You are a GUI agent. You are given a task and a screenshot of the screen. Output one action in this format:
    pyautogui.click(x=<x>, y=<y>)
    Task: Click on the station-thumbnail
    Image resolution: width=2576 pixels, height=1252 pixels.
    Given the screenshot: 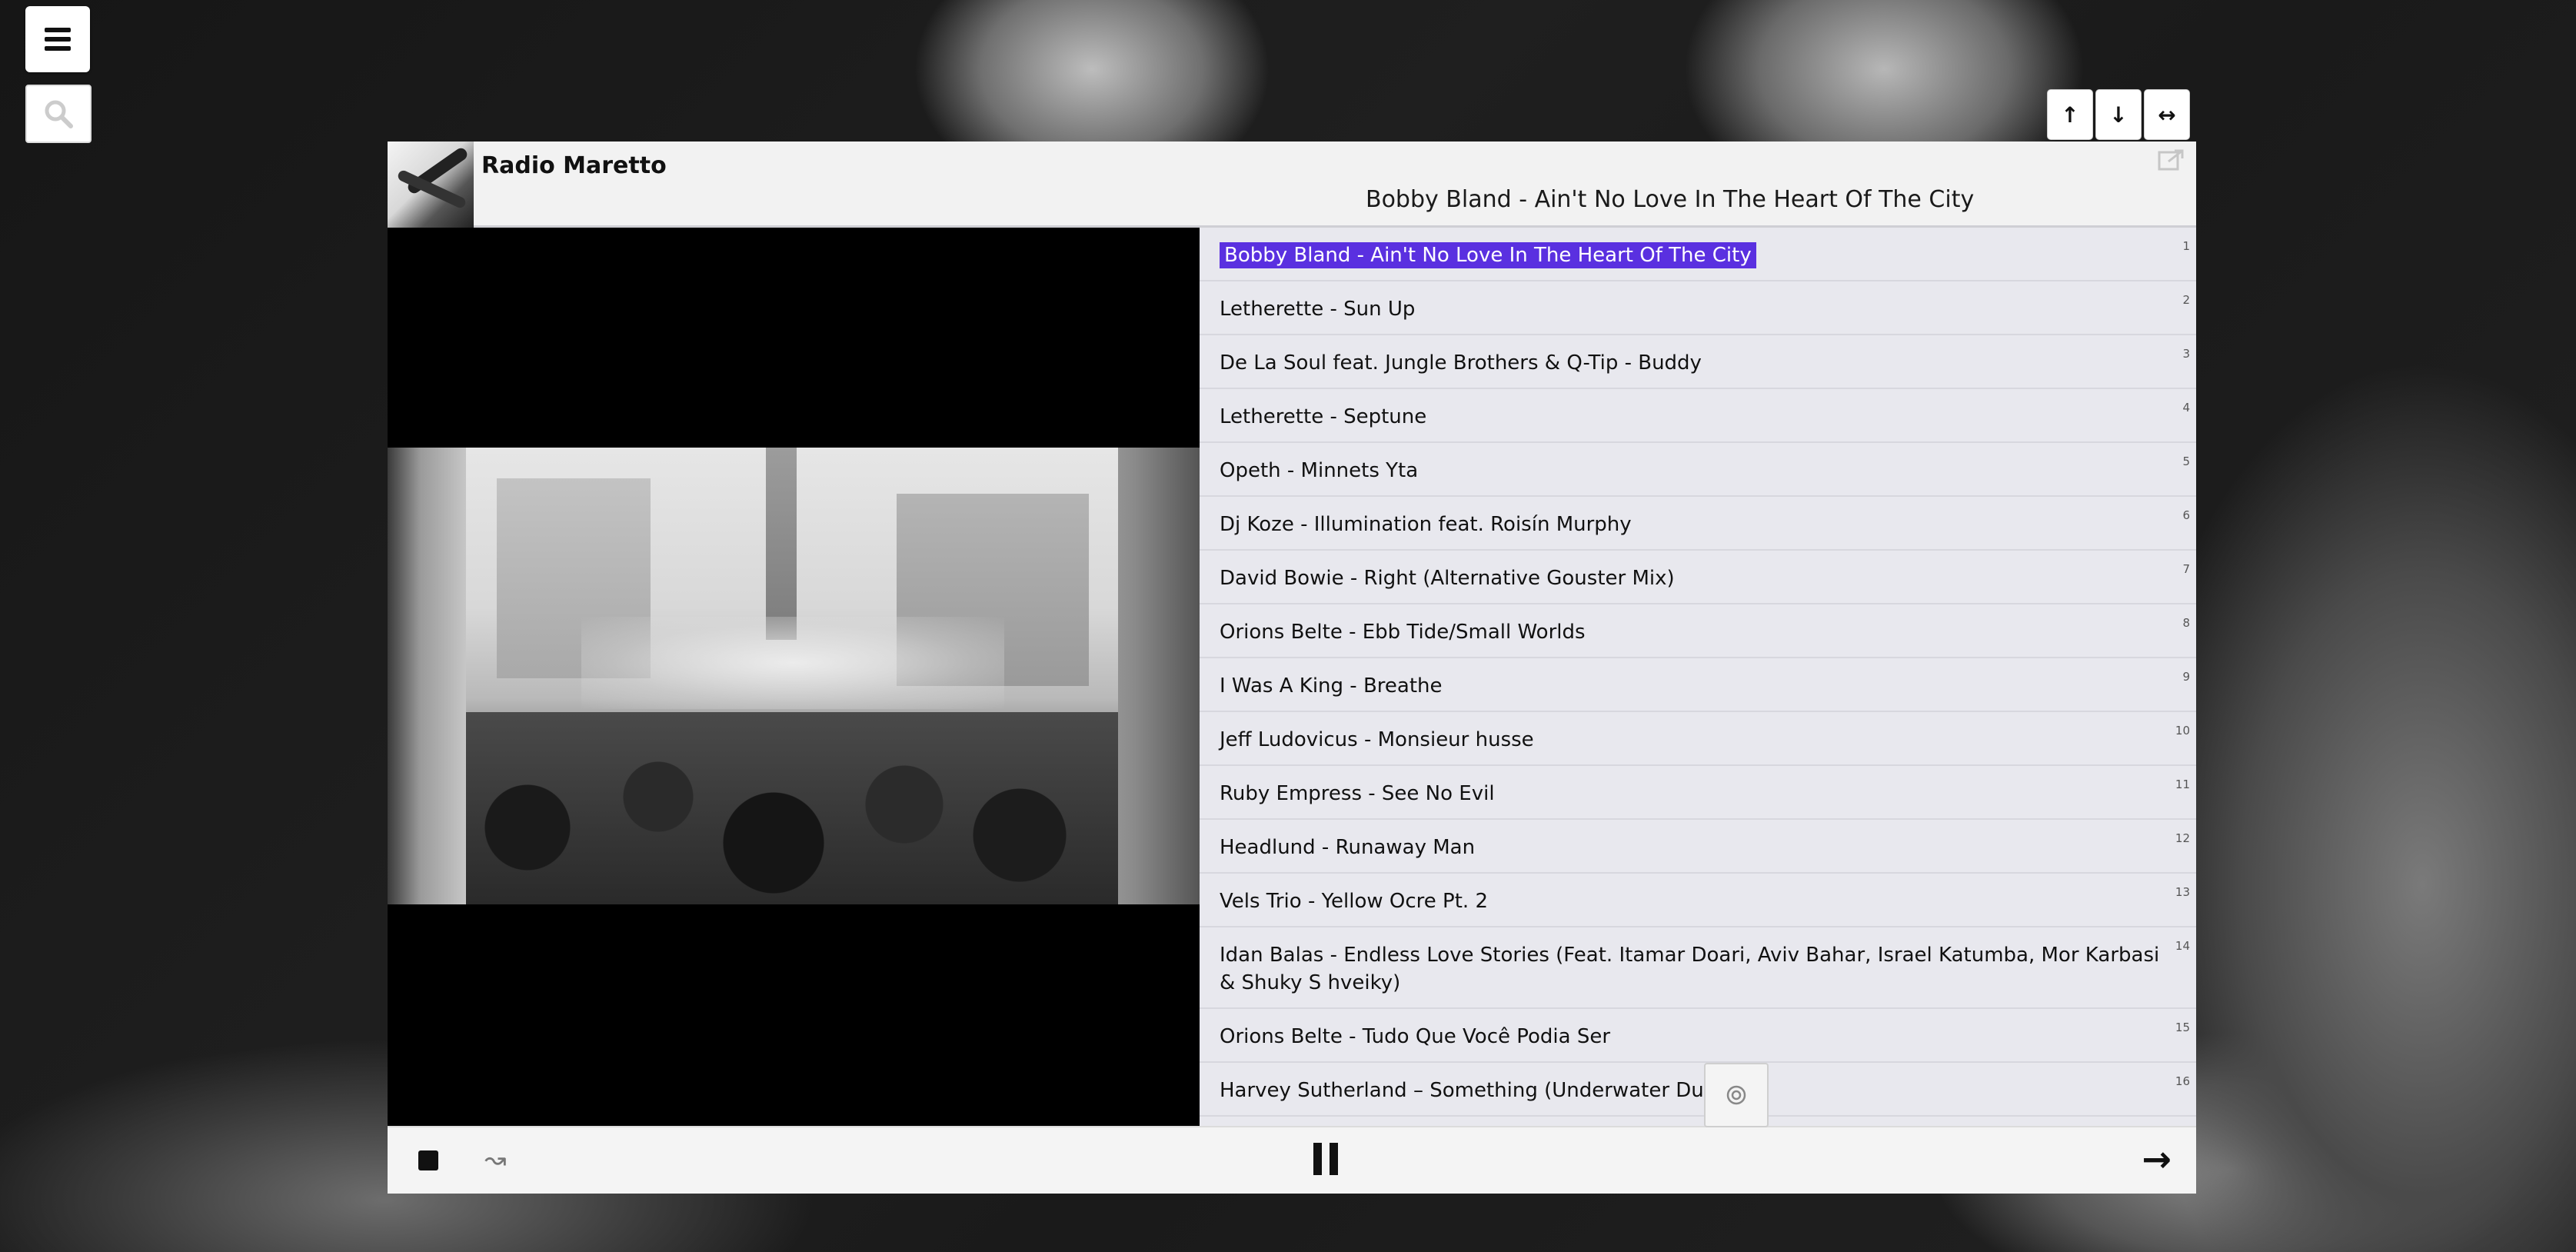 What is the action you would take?
    pyautogui.click(x=431, y=185)
    